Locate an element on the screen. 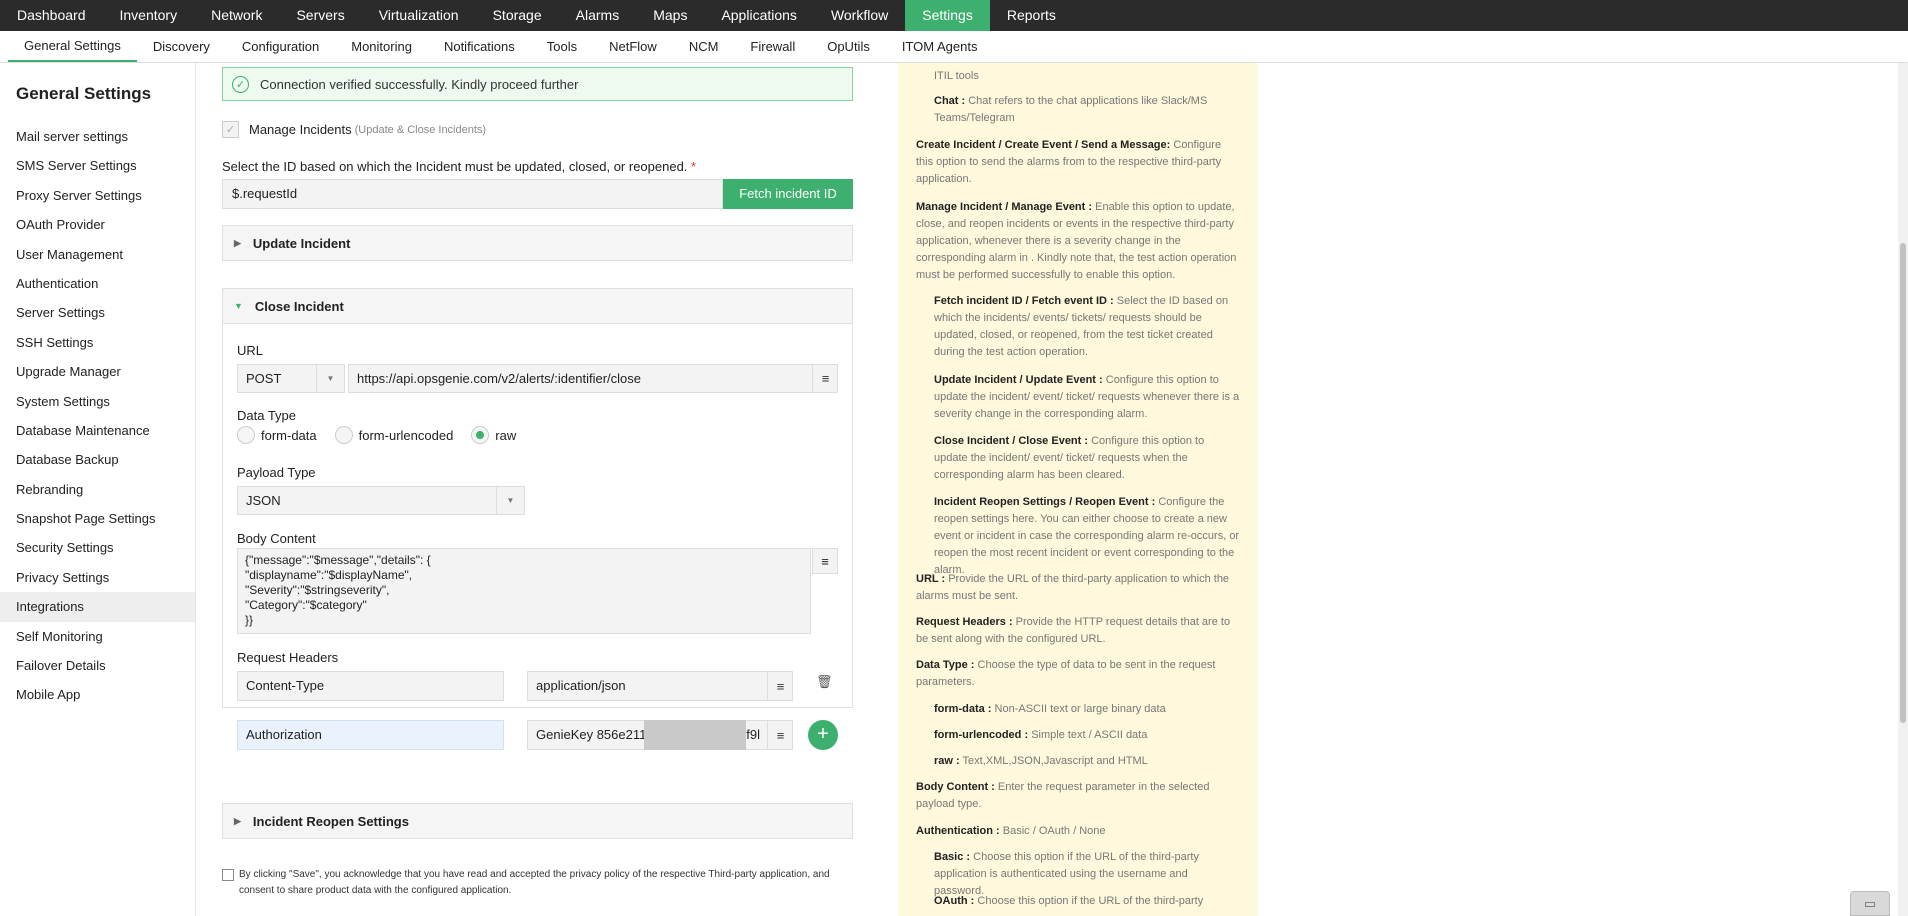  subnav-notifications: Notifications is located at coordinates (479, 46).